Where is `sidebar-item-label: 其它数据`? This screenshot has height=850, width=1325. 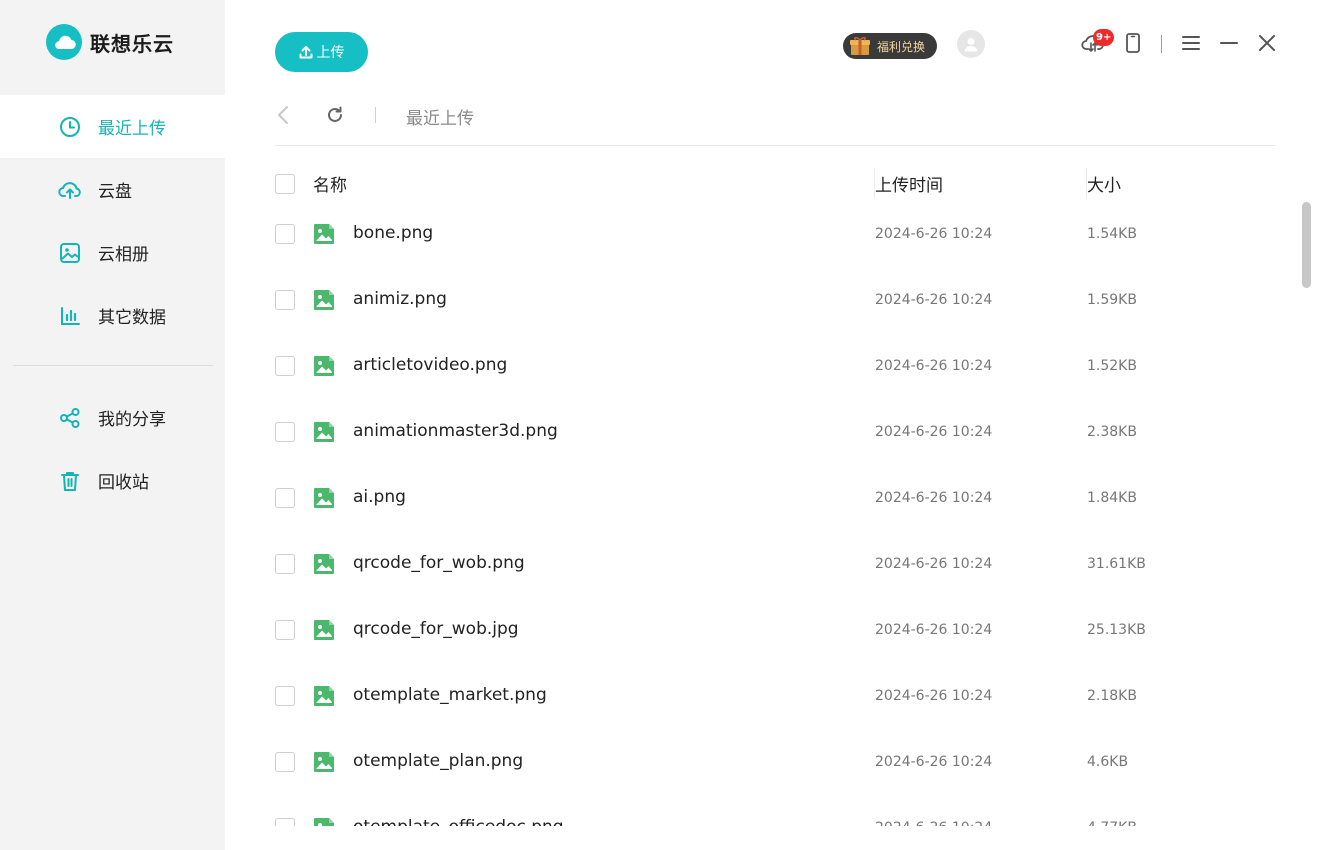
sidebar-item-label: 其它数据 is located at coordinates (132, 318).